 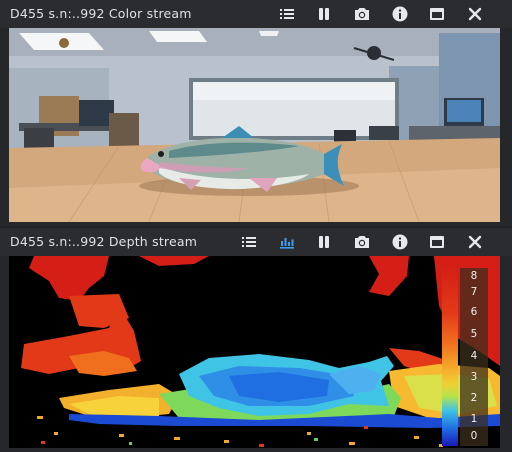 I want to click on color-stream-title: D455 s.n:..992 Color stream, so click(x=101, y=13).